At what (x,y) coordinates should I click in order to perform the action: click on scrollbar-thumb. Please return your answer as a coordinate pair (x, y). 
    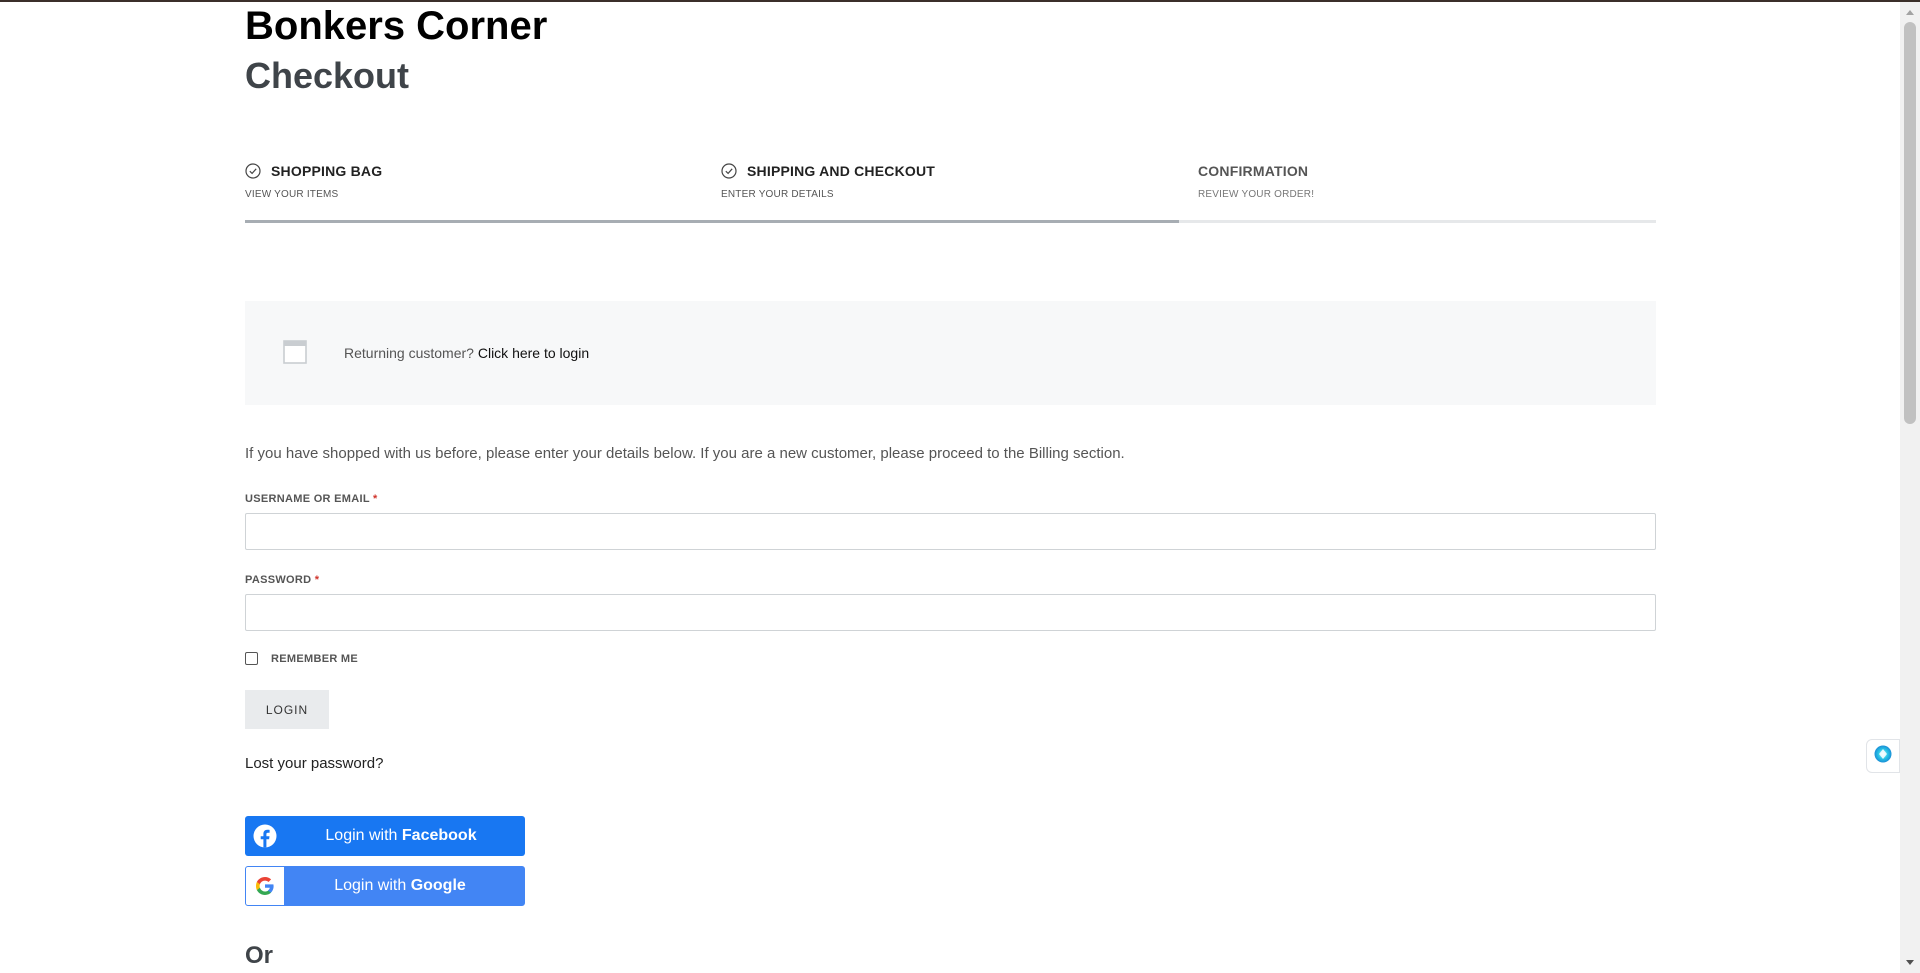
    Looking at the image, I should click on (1910, 223).